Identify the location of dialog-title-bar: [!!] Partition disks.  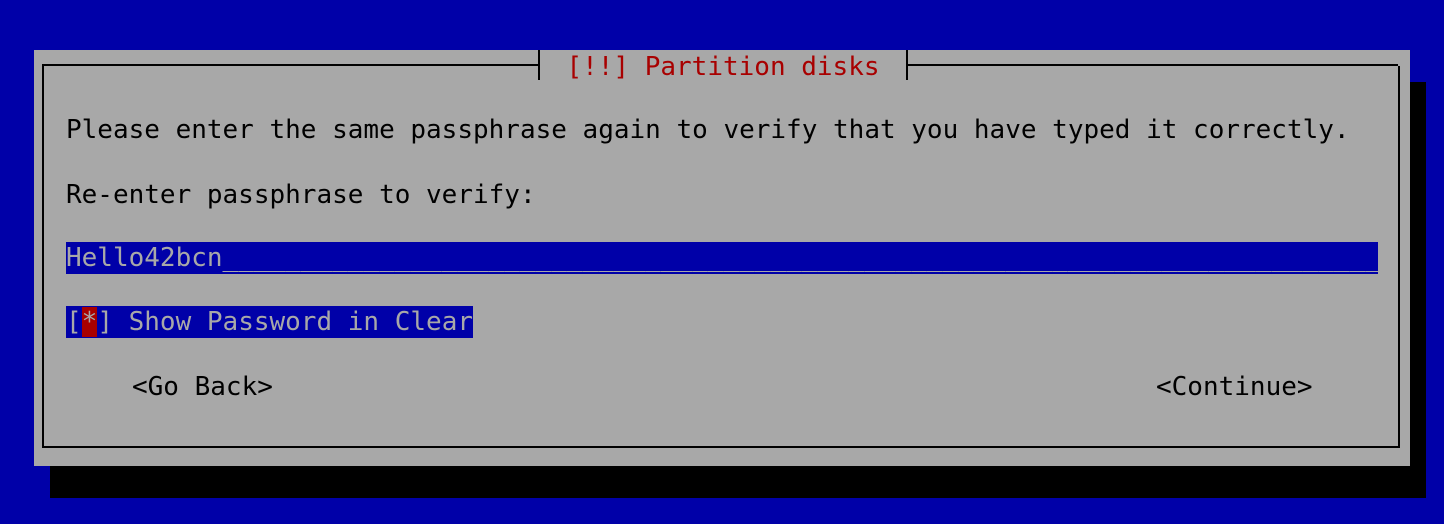
(723, 66).